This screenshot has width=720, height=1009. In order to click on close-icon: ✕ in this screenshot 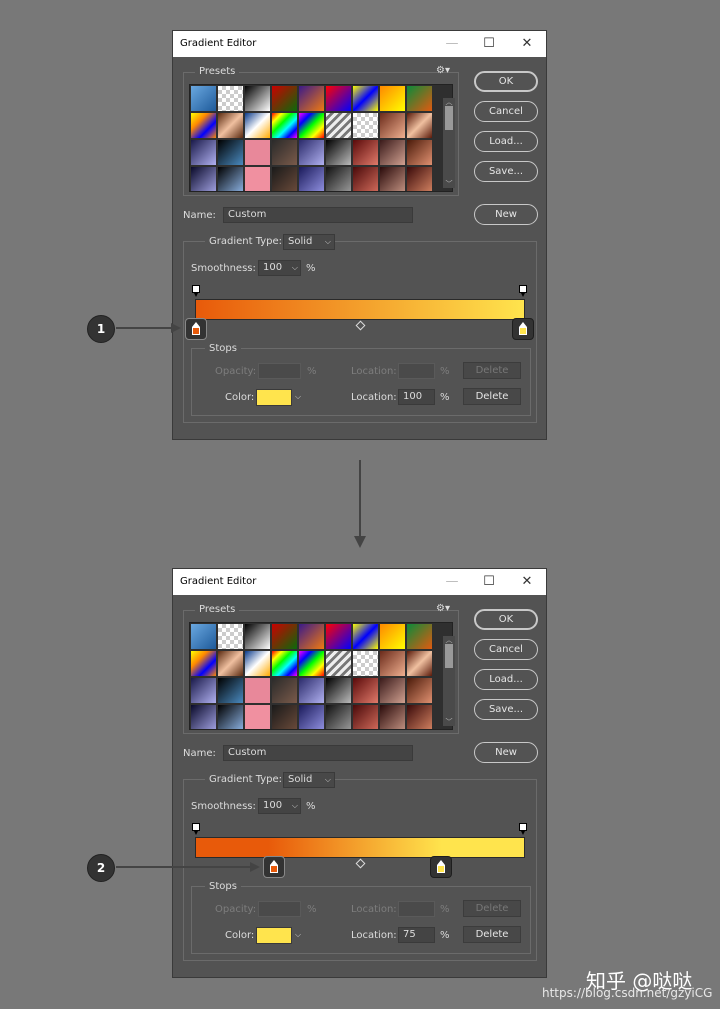, I will do `click(527, 582)`.